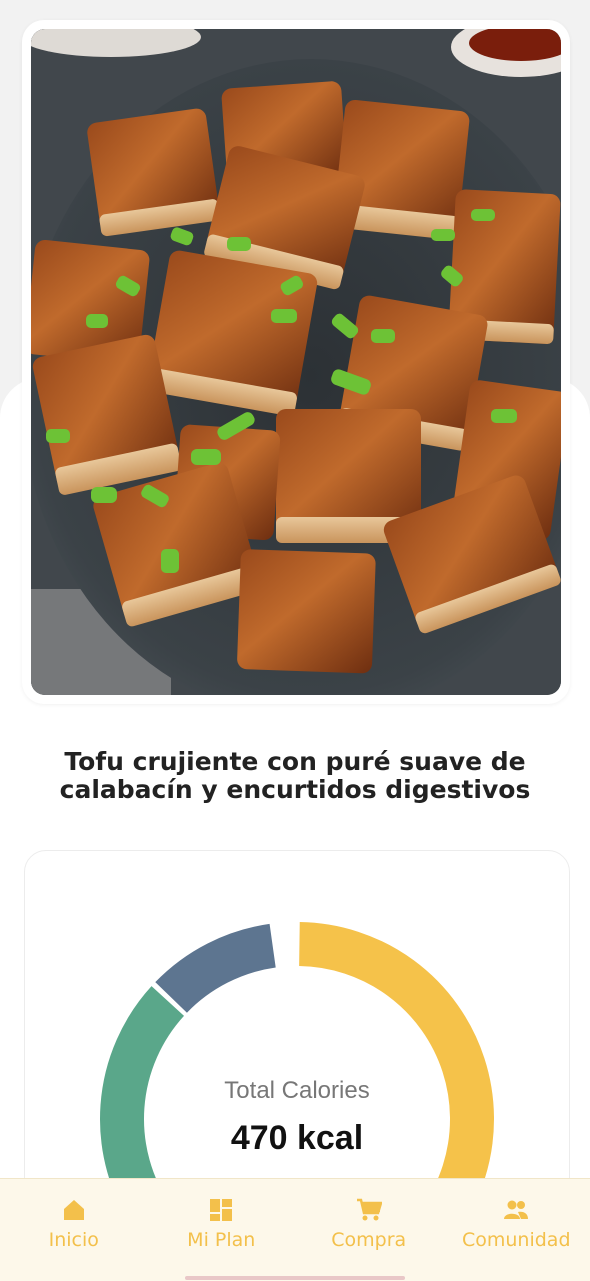  I want to click on nav-label-compra: Compra, so click(368, 1240).